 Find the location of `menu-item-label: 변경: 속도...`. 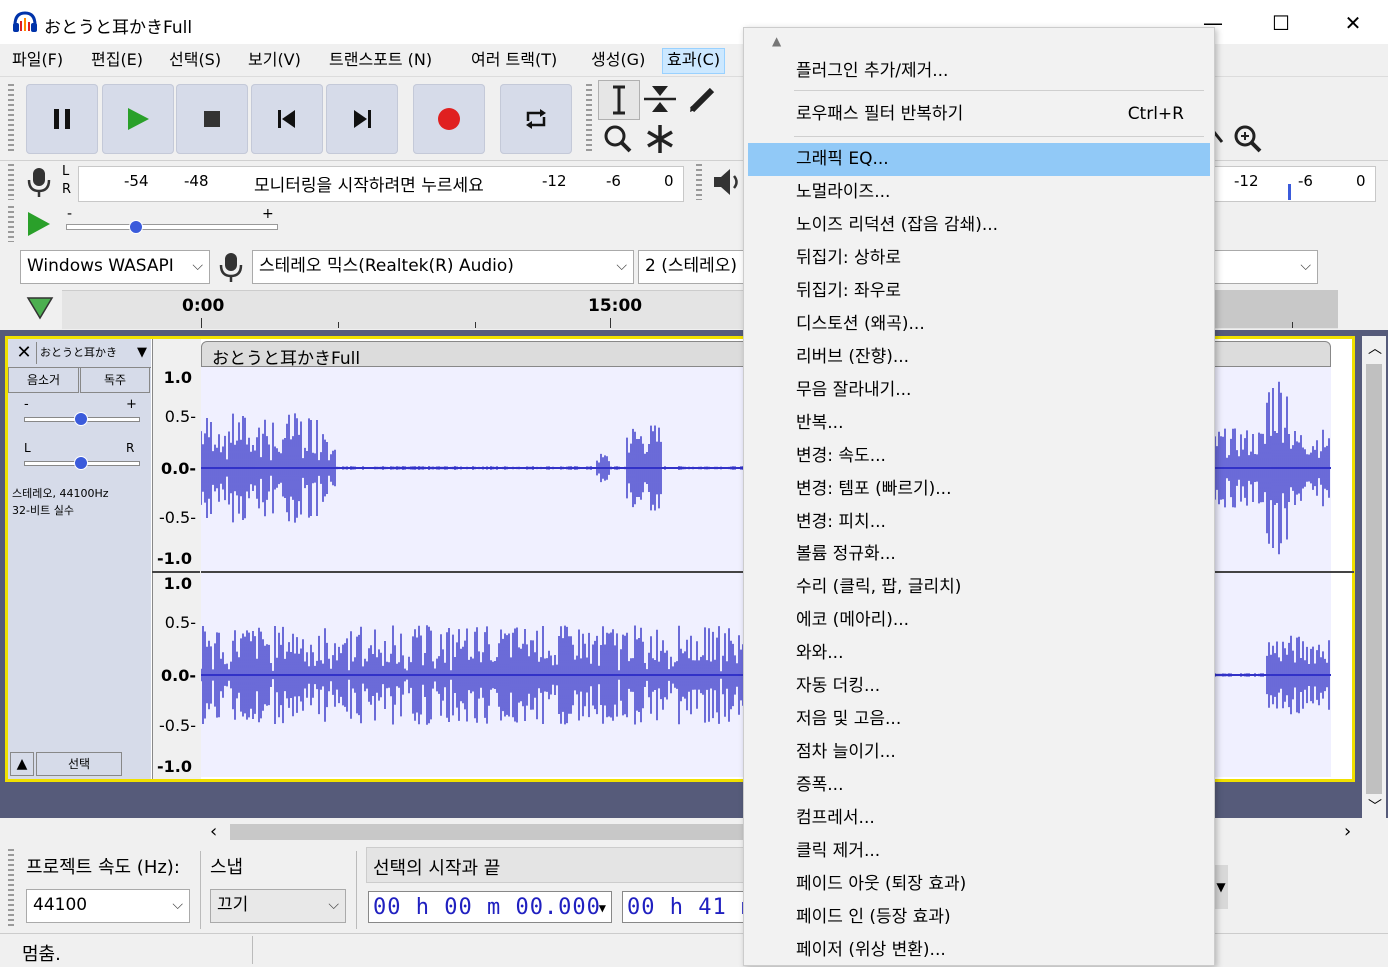

menu-item-label: 변경: 속도... is located at coordinates (841, 455).